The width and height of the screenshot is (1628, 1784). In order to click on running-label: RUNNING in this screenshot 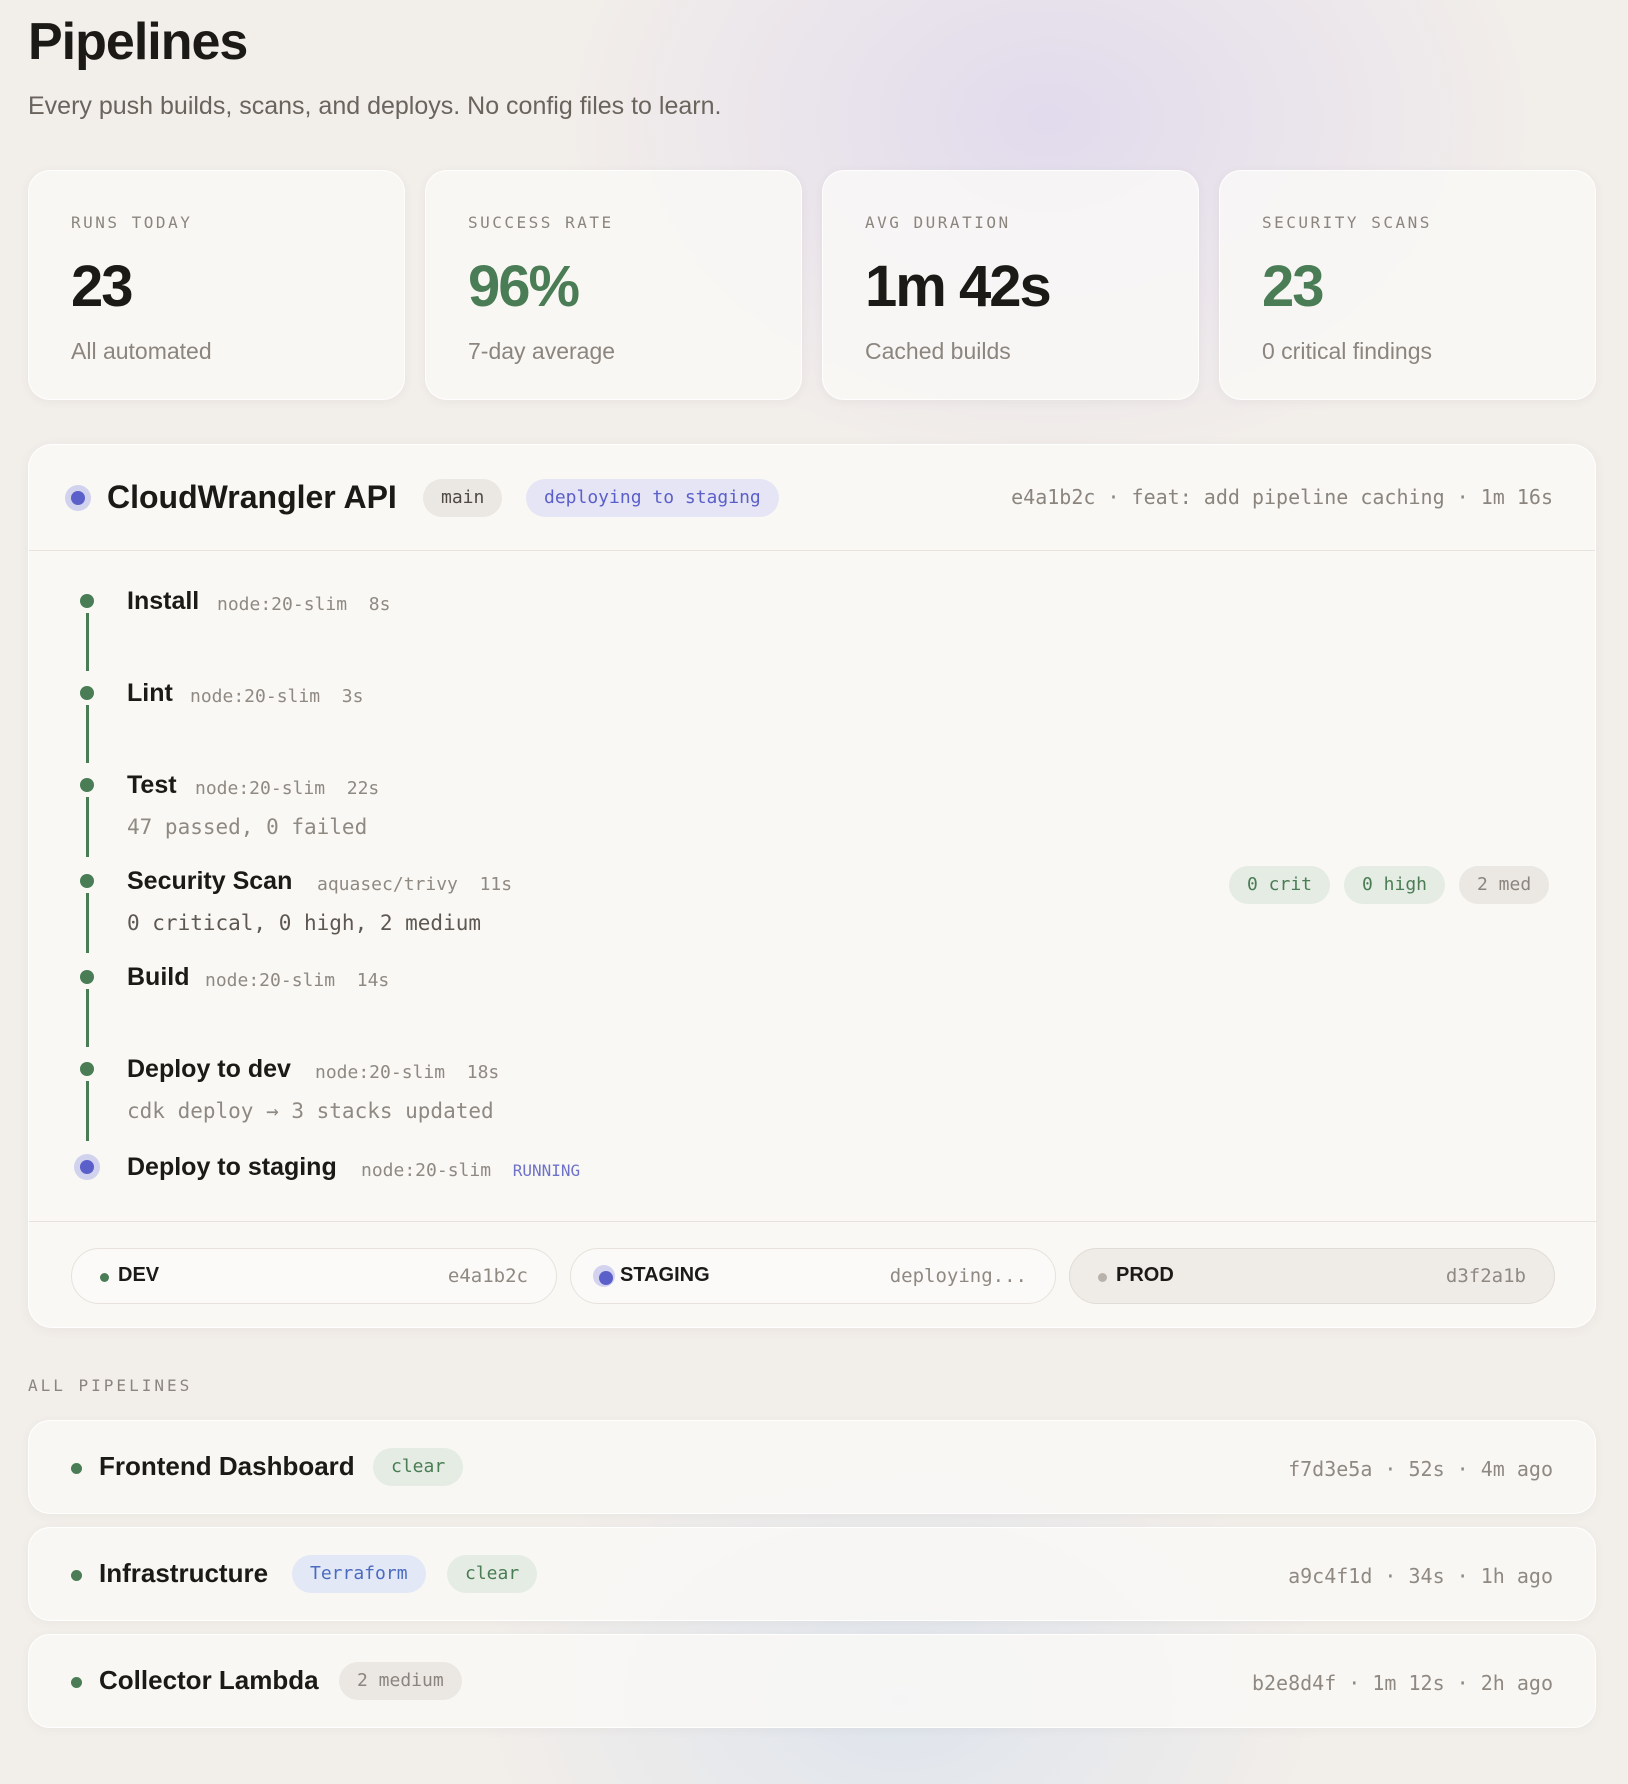, I will do `click(546, 1170)`.